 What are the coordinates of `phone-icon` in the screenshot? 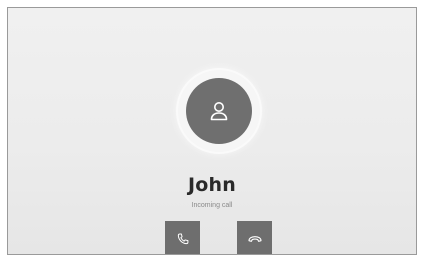 It's located at (182, 238).